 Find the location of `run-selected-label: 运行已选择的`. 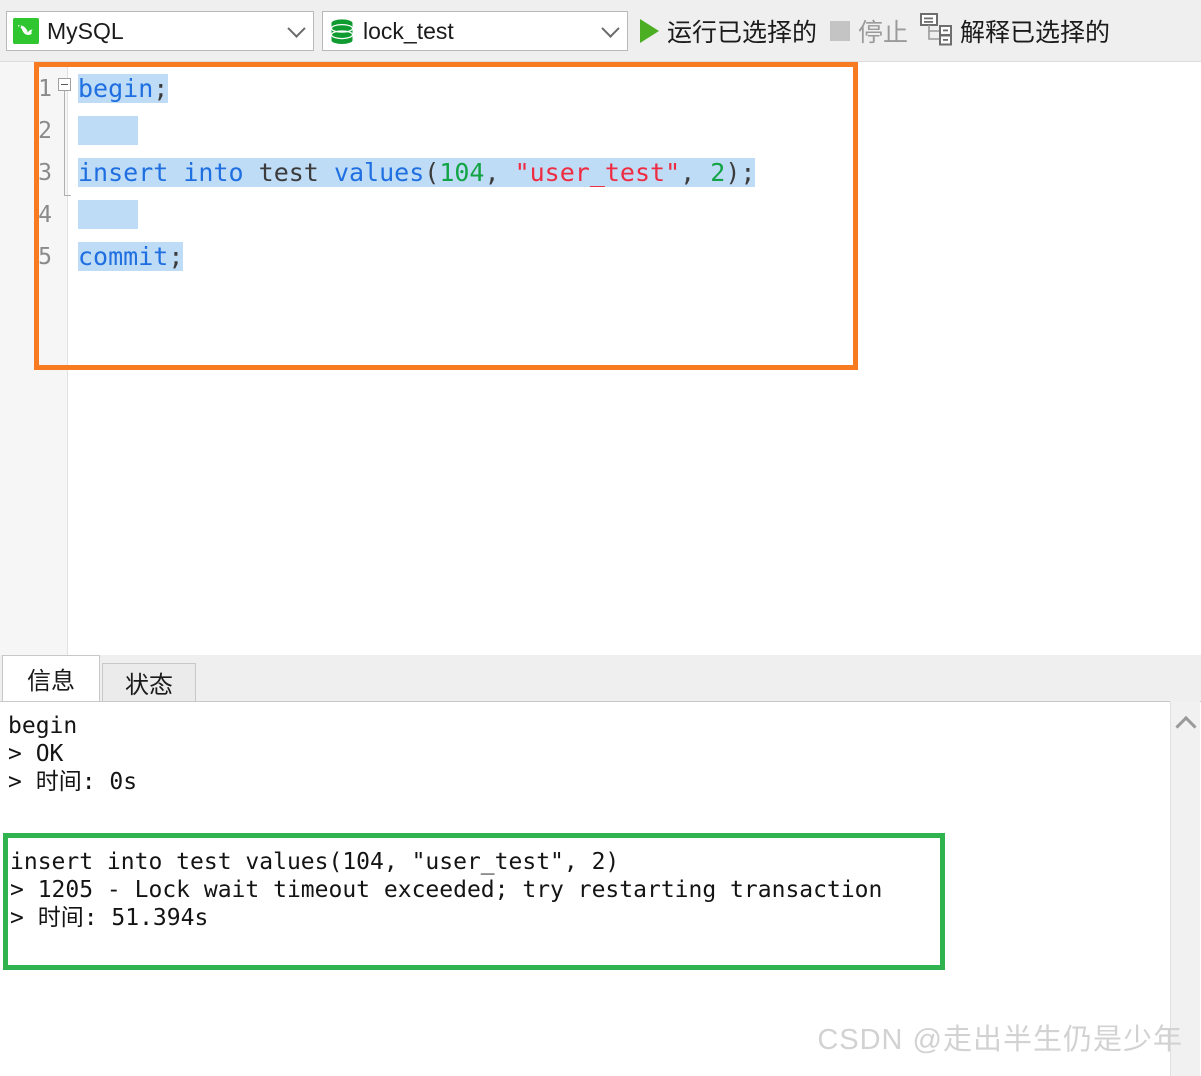

run-selected-label: 运行已选择的 is located at coordinates (742, 33).